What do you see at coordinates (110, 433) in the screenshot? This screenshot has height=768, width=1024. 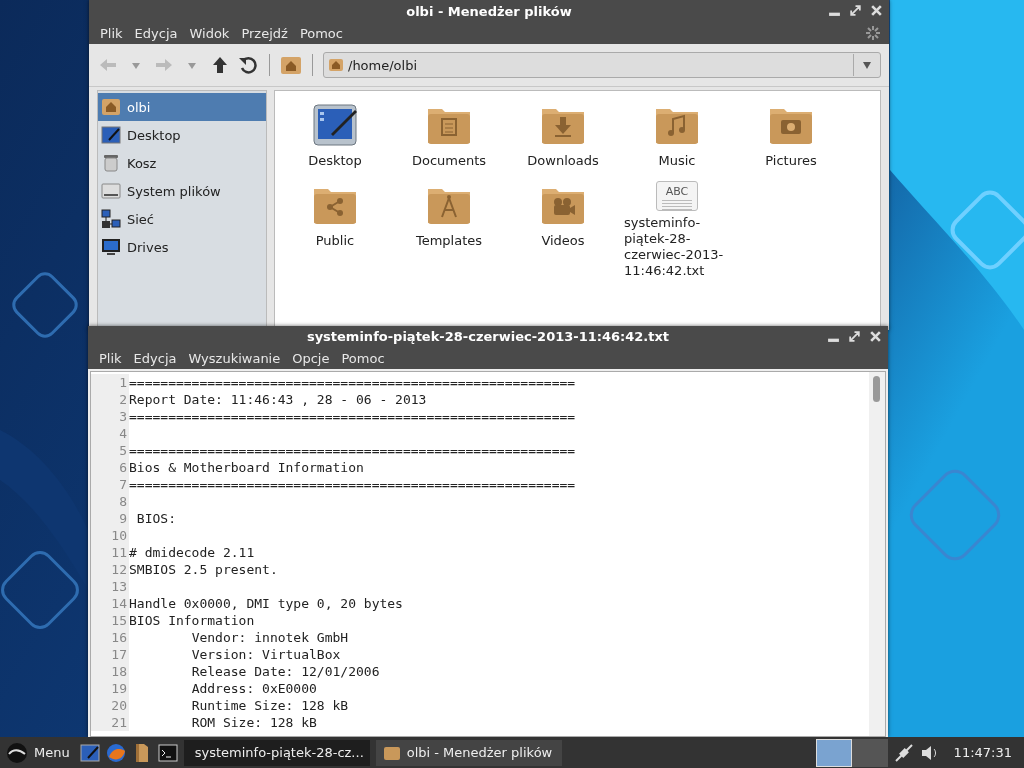 I see `line-number: 4` at bounding box center [110, 433].